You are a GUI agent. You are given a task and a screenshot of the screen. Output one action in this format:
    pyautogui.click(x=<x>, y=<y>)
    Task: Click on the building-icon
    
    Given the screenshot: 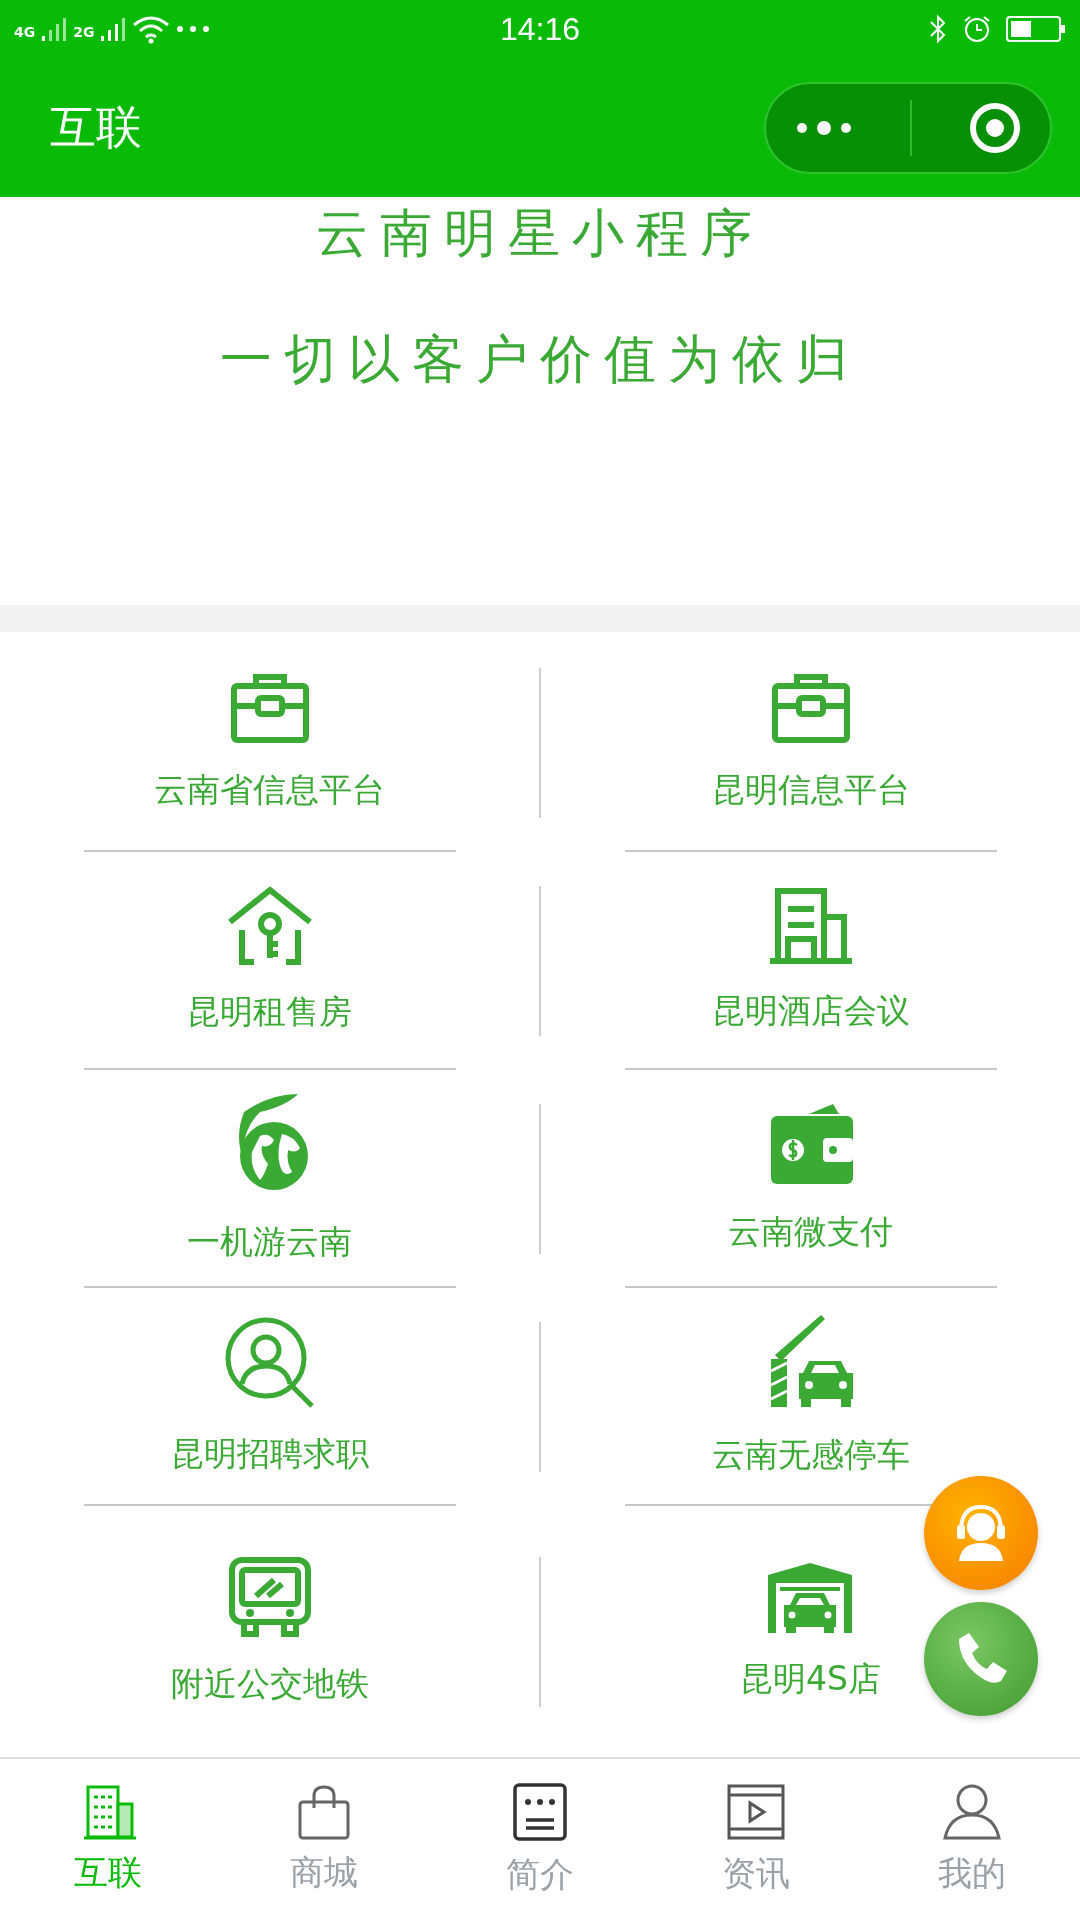 What is the action you would take?
    pyautogui.click(x=810, y=925)
    